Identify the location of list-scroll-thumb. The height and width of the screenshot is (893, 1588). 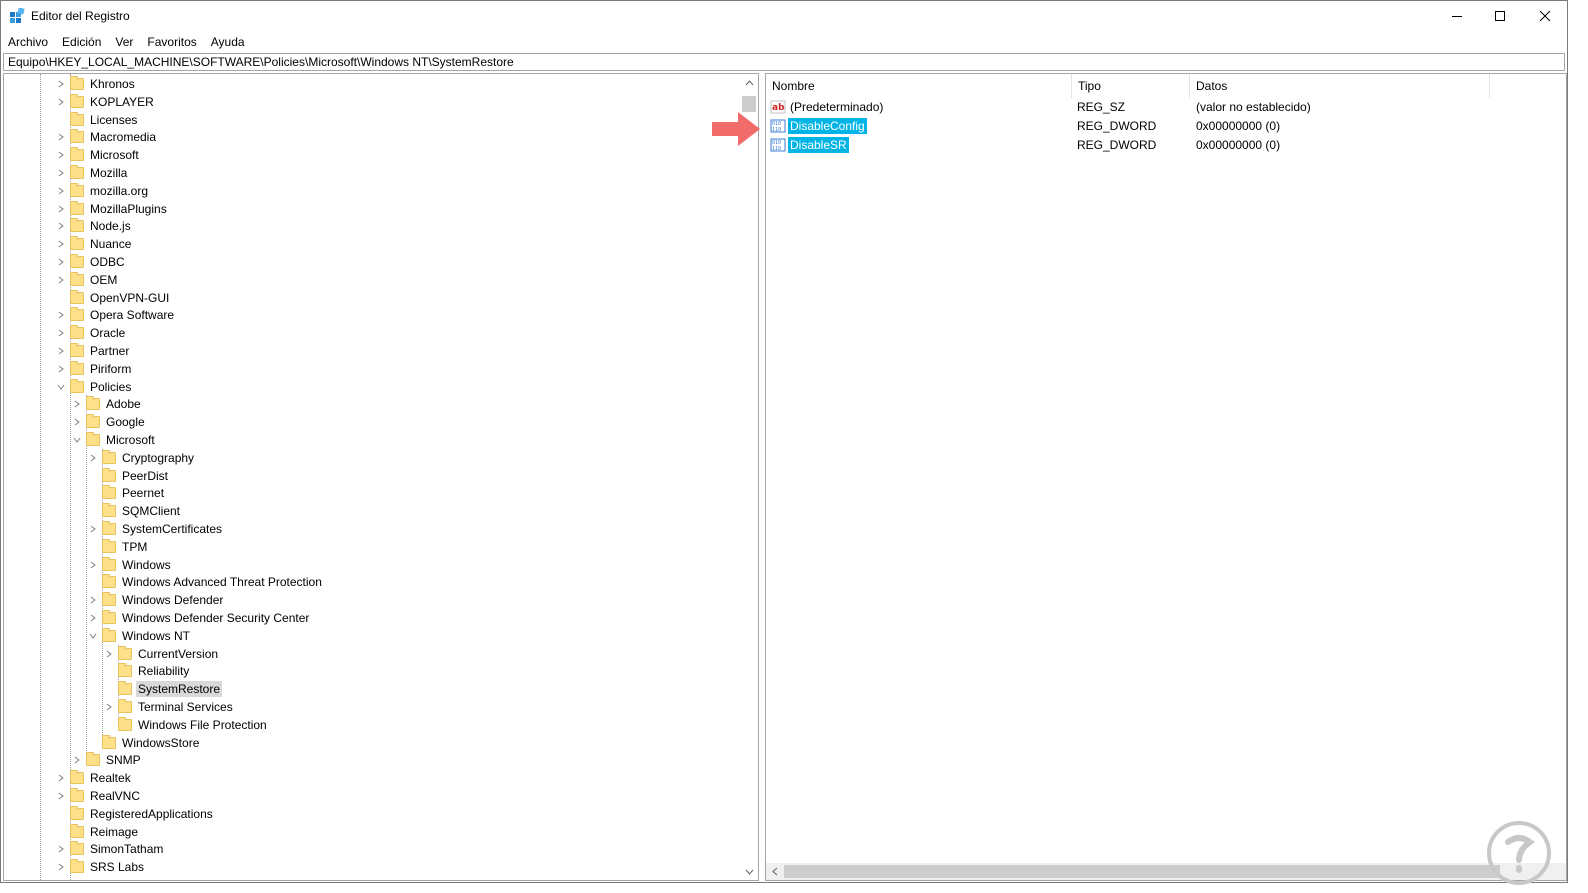
(1142, 871).